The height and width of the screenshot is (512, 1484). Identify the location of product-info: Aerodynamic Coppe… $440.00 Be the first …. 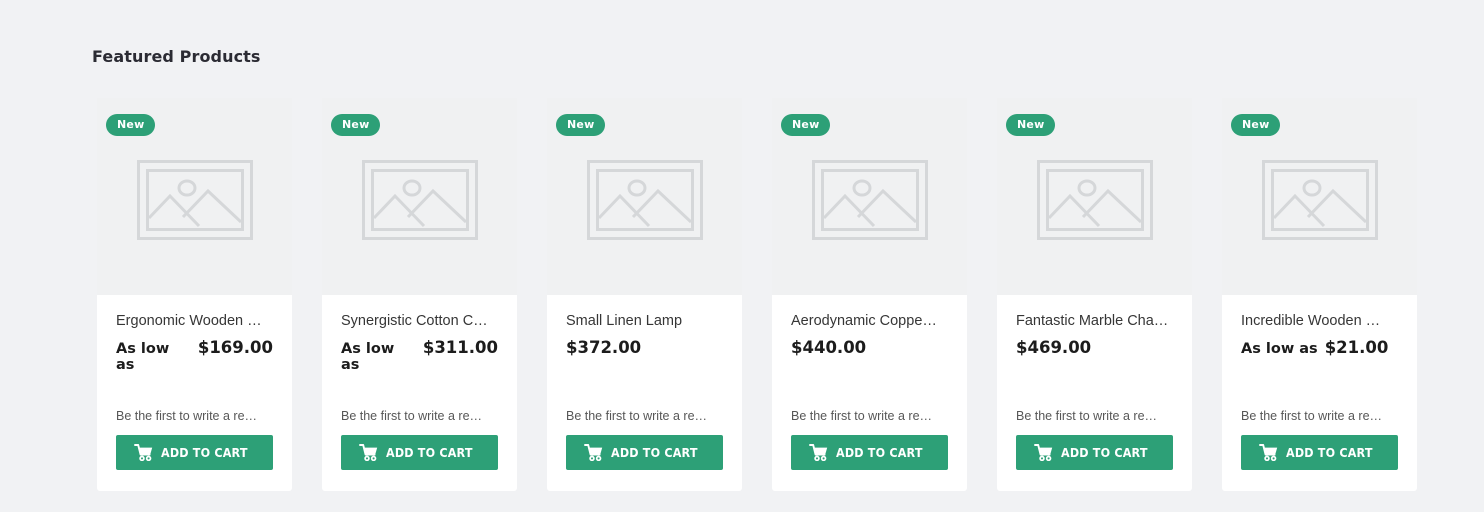
(869, 393).